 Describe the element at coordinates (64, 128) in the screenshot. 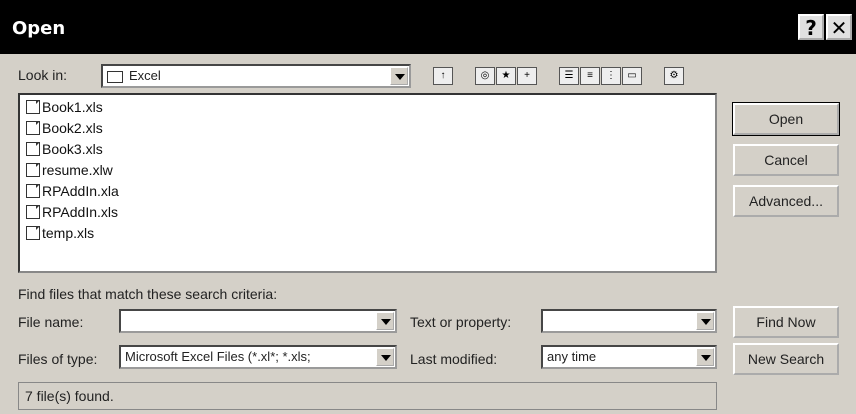

I see `list-item: Book2.xls` at that location.